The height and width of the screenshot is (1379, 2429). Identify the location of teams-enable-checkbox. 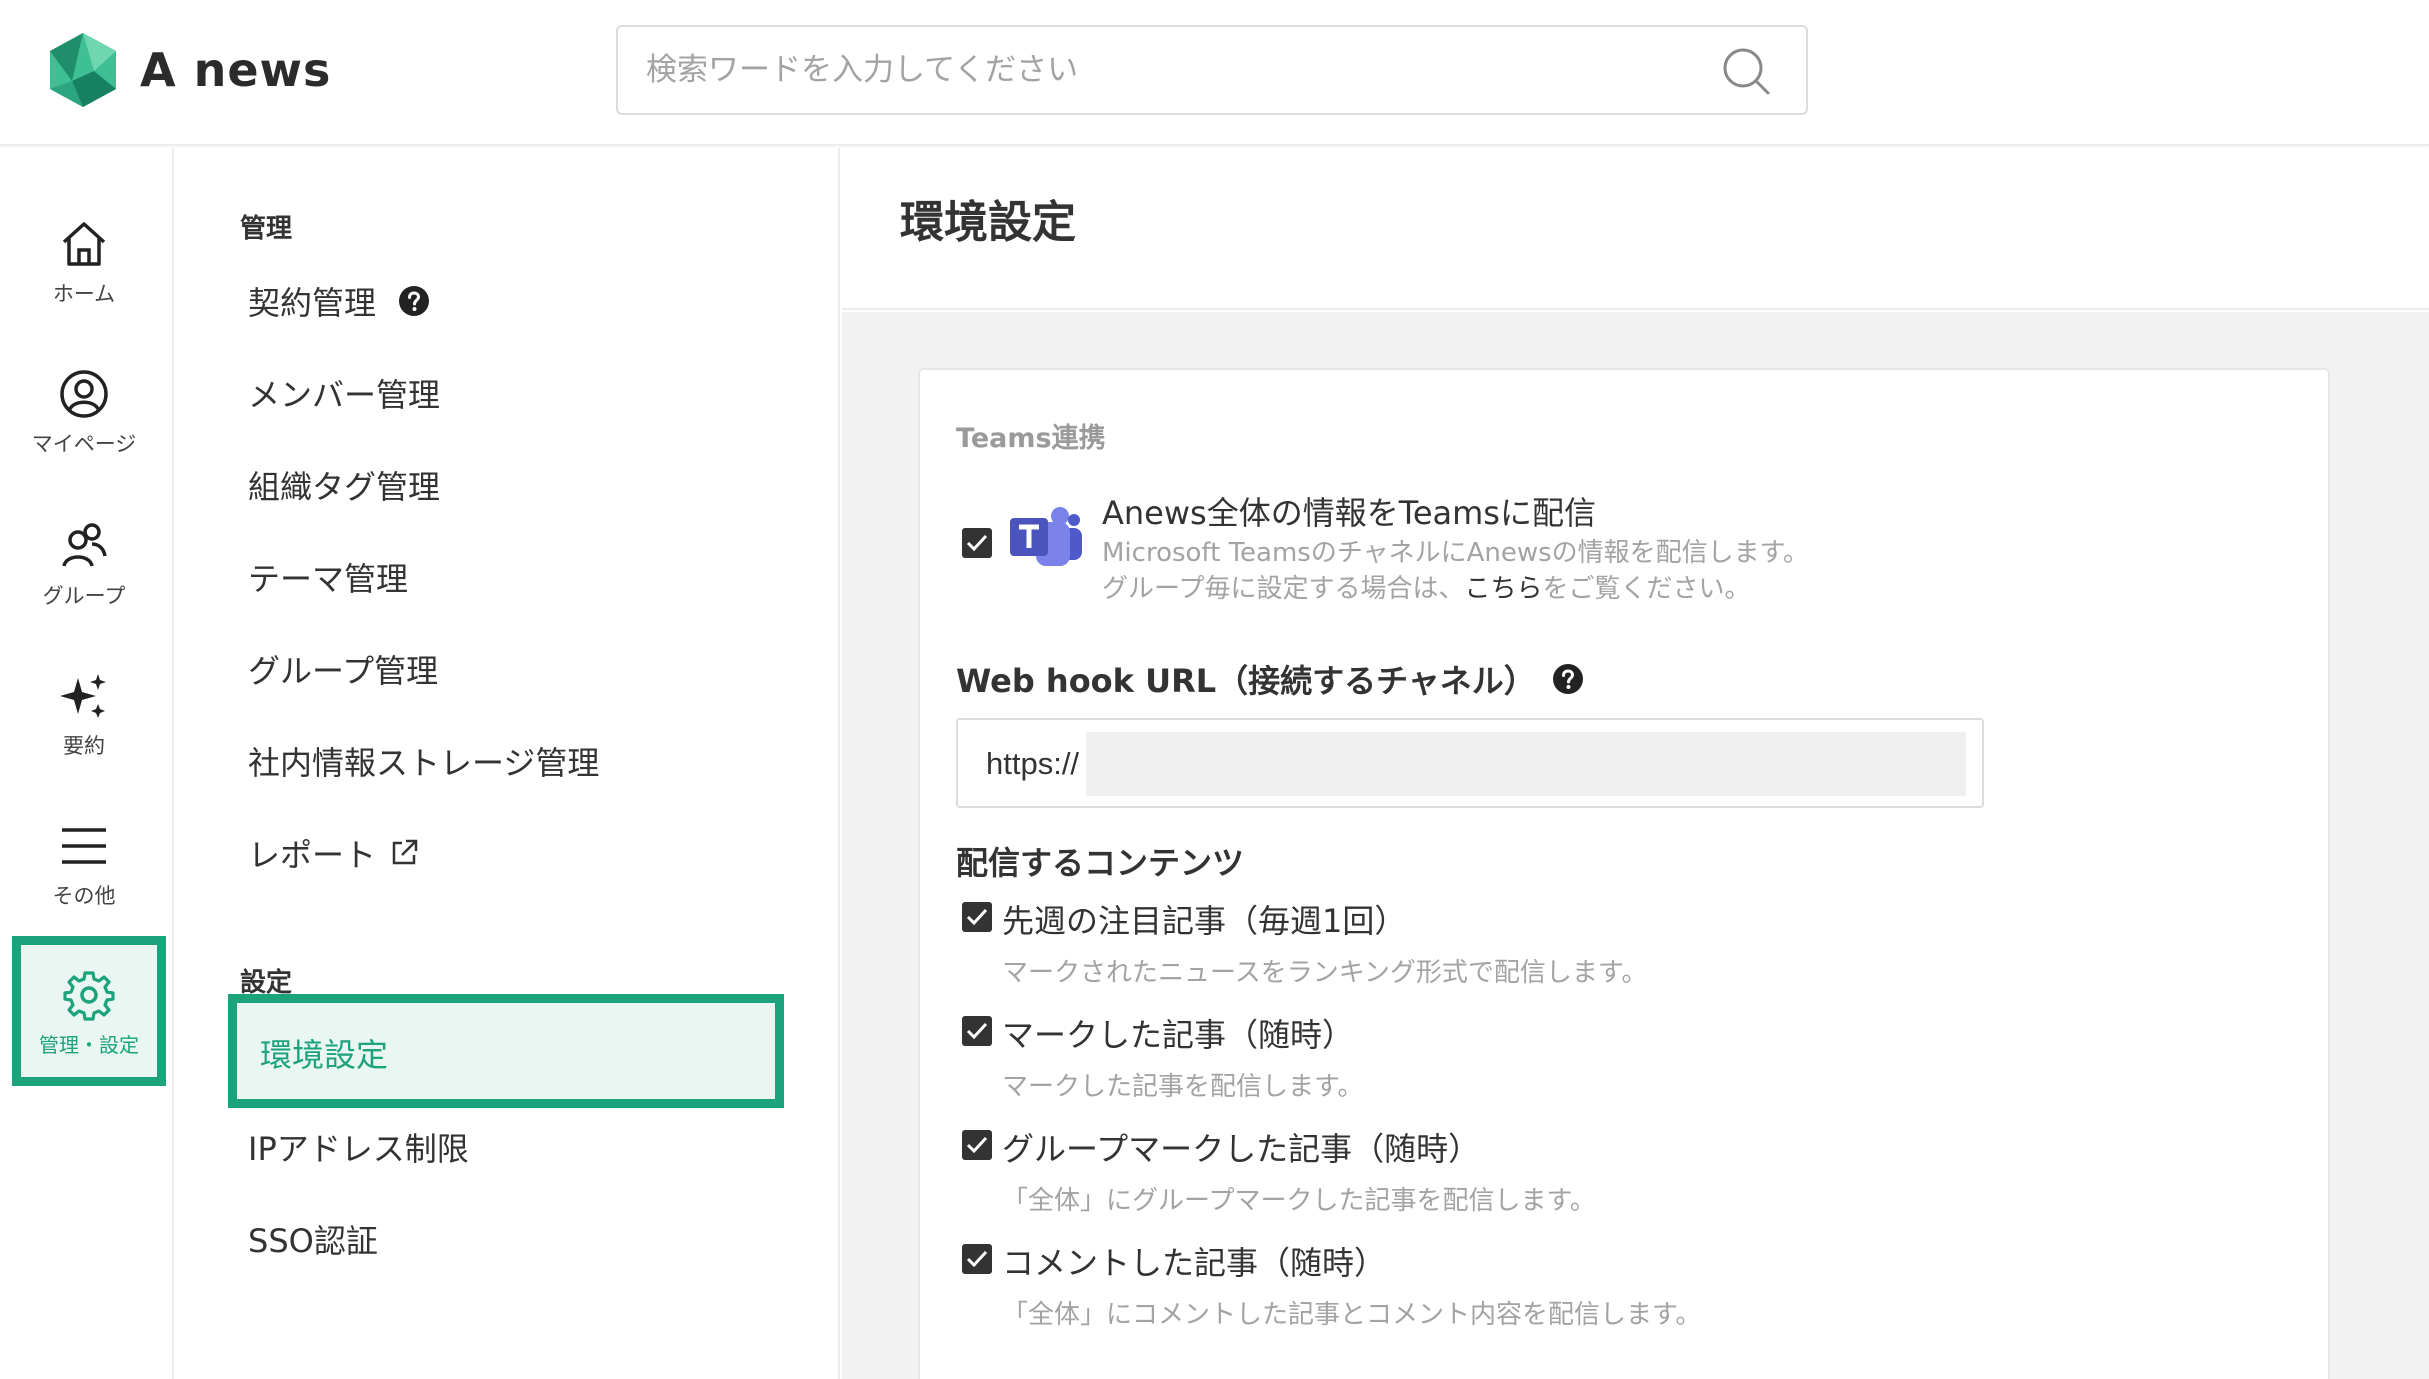
(977, 543).